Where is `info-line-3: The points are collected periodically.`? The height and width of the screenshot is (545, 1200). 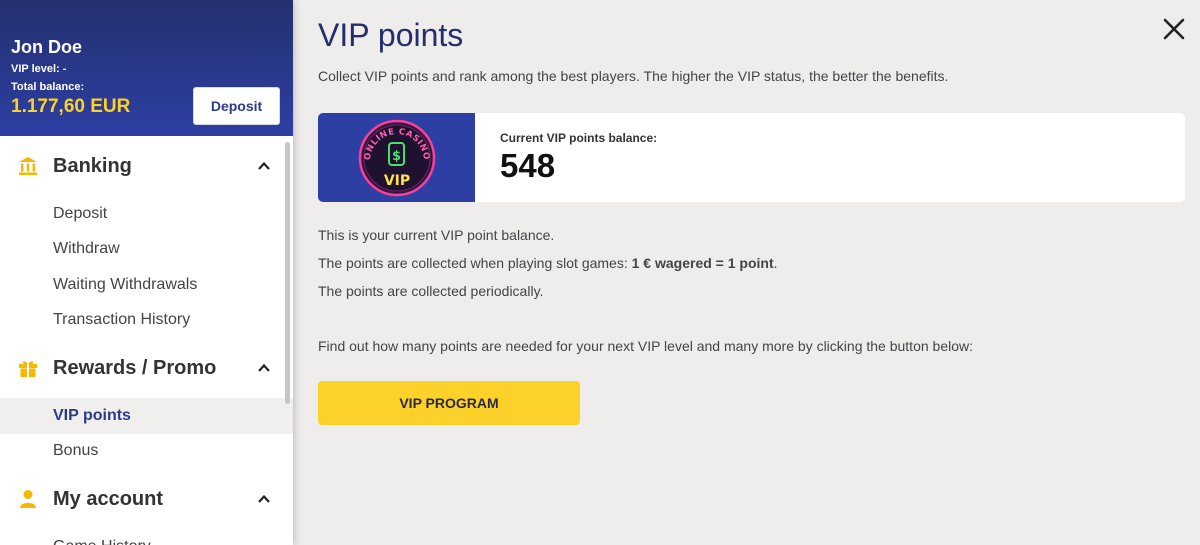 info-line-3: The points are collected periodically. is located at coordinates (431, 291).